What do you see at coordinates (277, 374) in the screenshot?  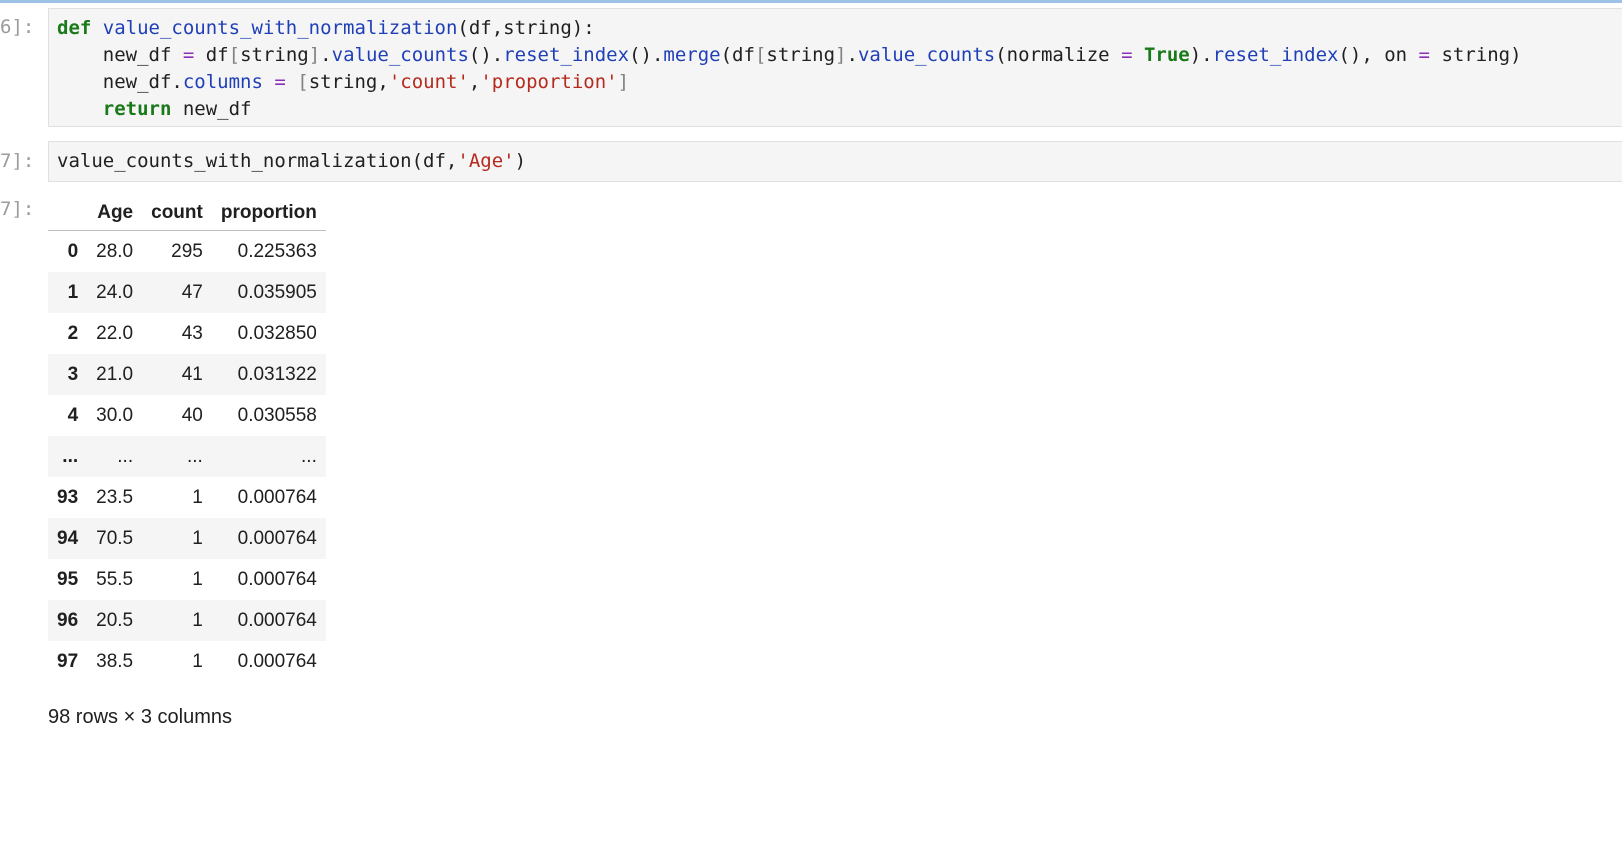 I see `cell-proportion: 0.031322` at bounding box center [277, 374].